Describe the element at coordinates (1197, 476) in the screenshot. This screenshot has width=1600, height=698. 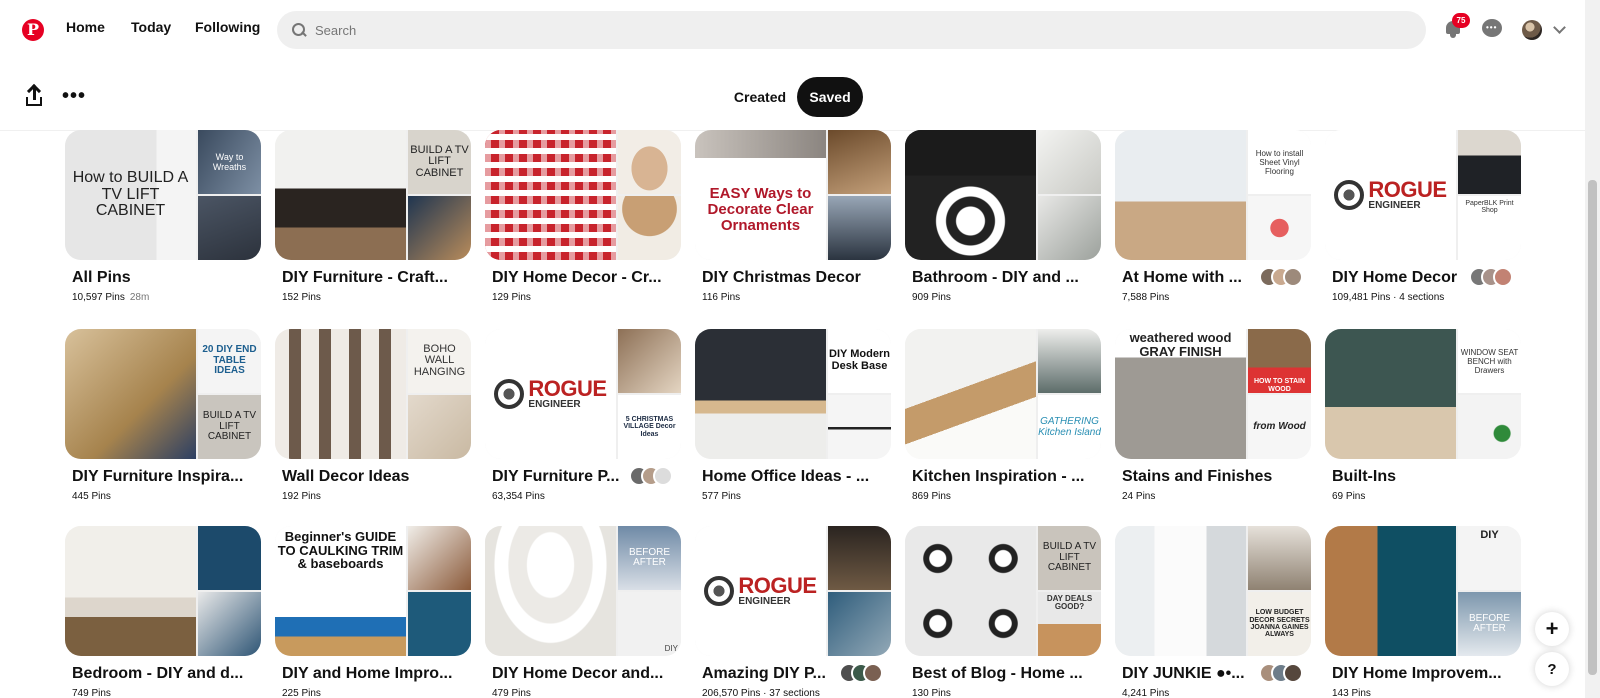
I see `board-title: Stains and Finishes` at that location.